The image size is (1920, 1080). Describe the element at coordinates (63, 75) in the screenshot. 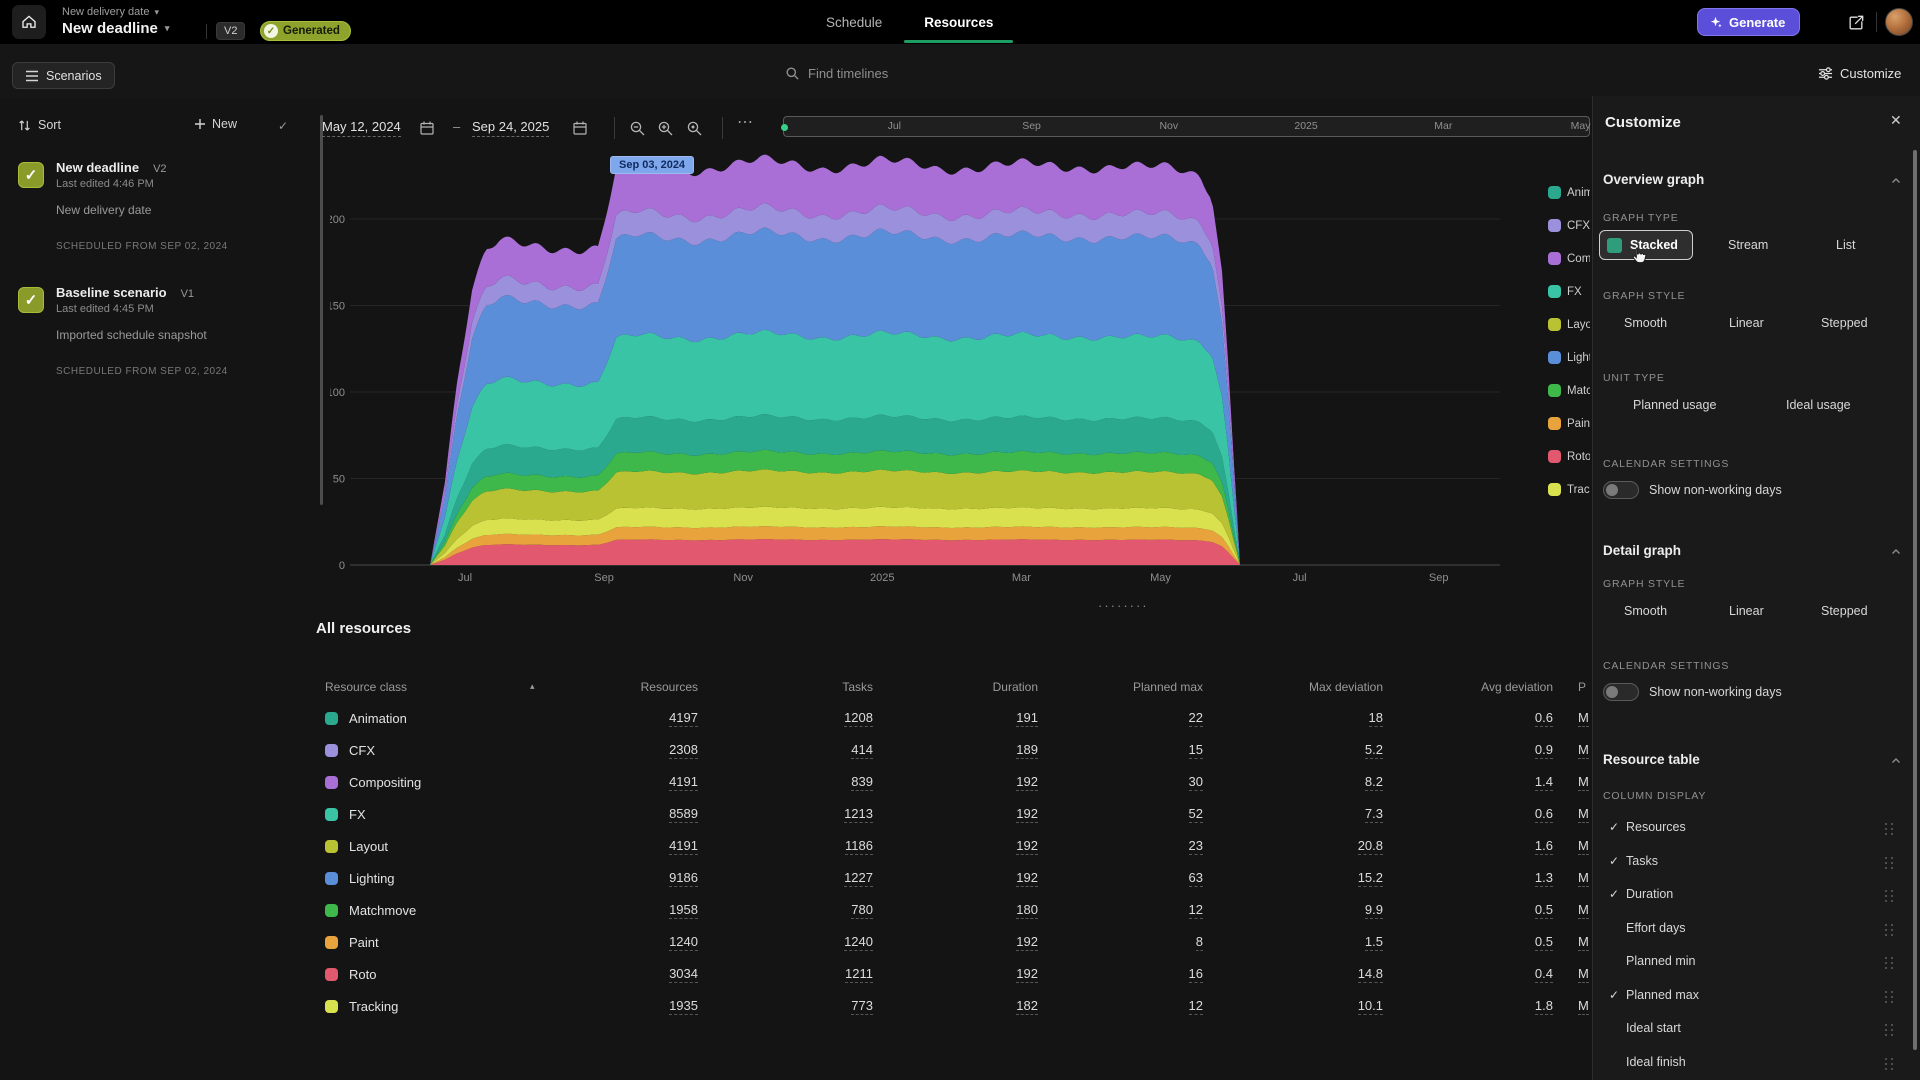

I see `scenarios-button: Scenarios` at that location.